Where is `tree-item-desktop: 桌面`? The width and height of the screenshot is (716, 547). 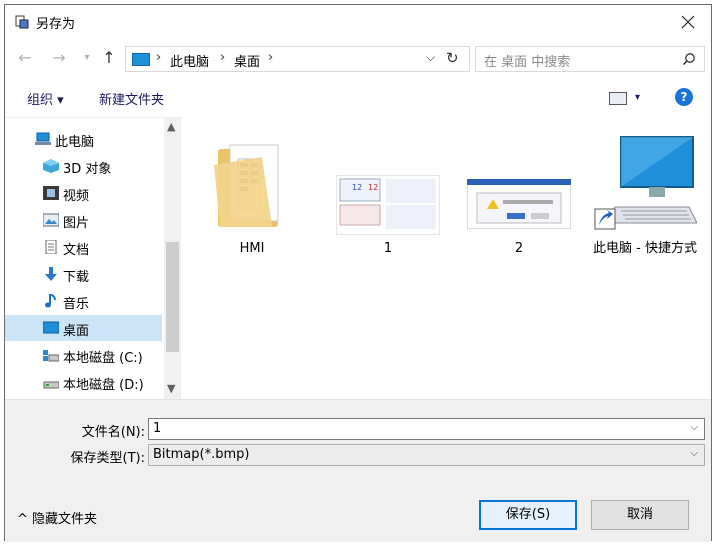
tree-item-desktop: 桌面 is located at coordinates (83, 328).